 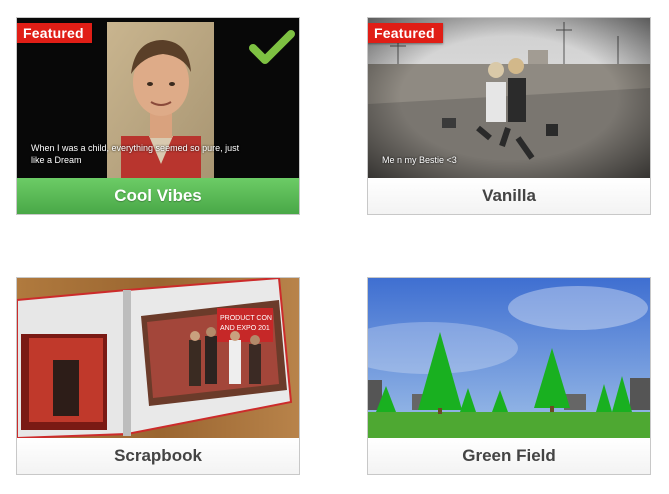 What do you see at coordinates (509, 196) in the screenshot?
I see `theme-name-label: Vanilla` at bounding box center [509, 196].